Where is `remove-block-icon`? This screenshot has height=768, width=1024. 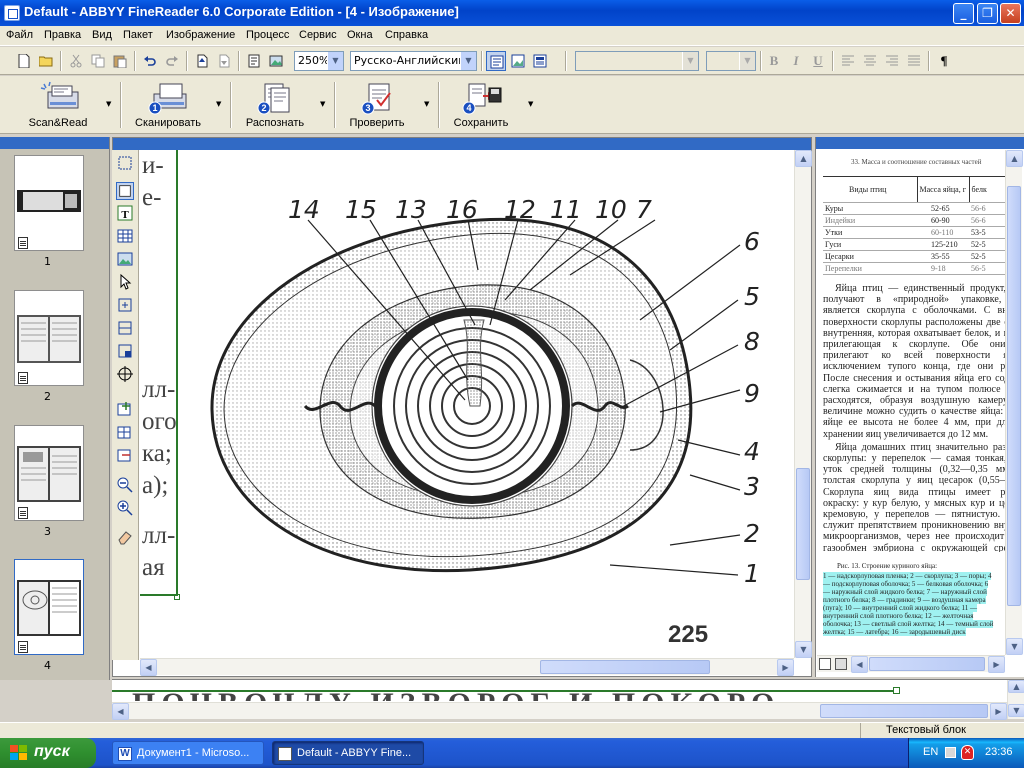
remove-block-icon is located at coordinates (125, 455).